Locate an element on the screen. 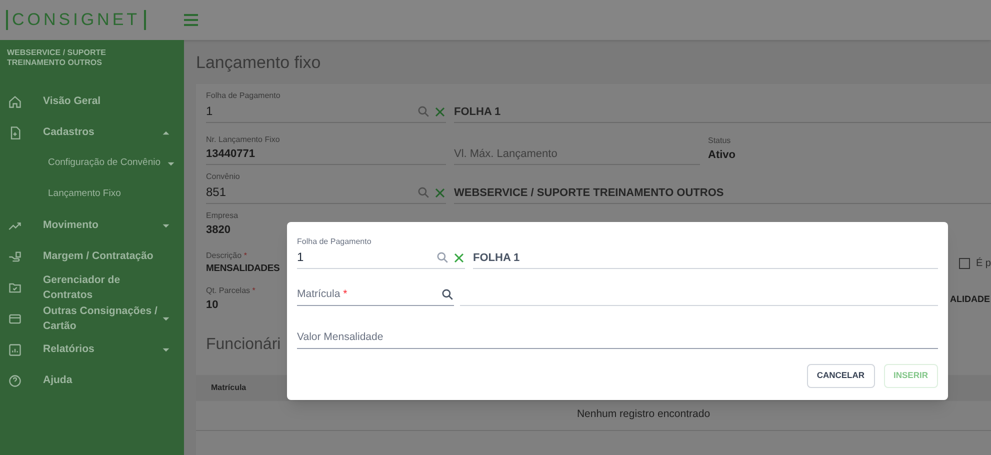  lookup-field: Convênio 851 is located at coordinates (326, 187).